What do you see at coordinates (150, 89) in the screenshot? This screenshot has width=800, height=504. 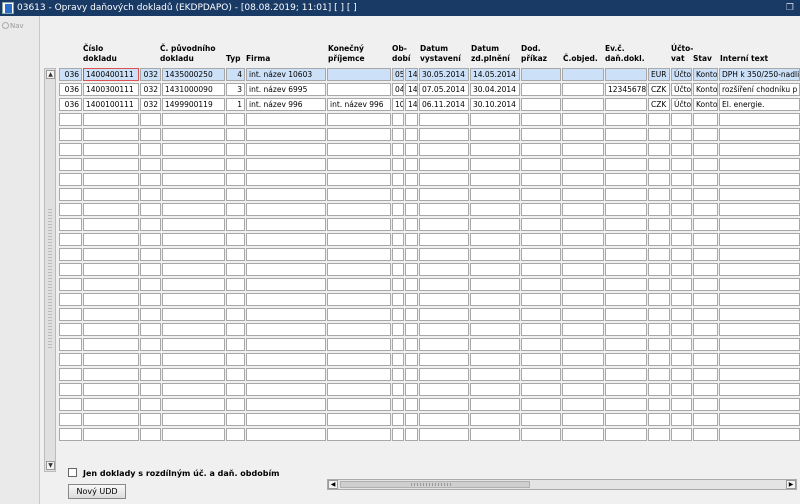 I see `cell-c3: 032` at bounding box center [150, 89].